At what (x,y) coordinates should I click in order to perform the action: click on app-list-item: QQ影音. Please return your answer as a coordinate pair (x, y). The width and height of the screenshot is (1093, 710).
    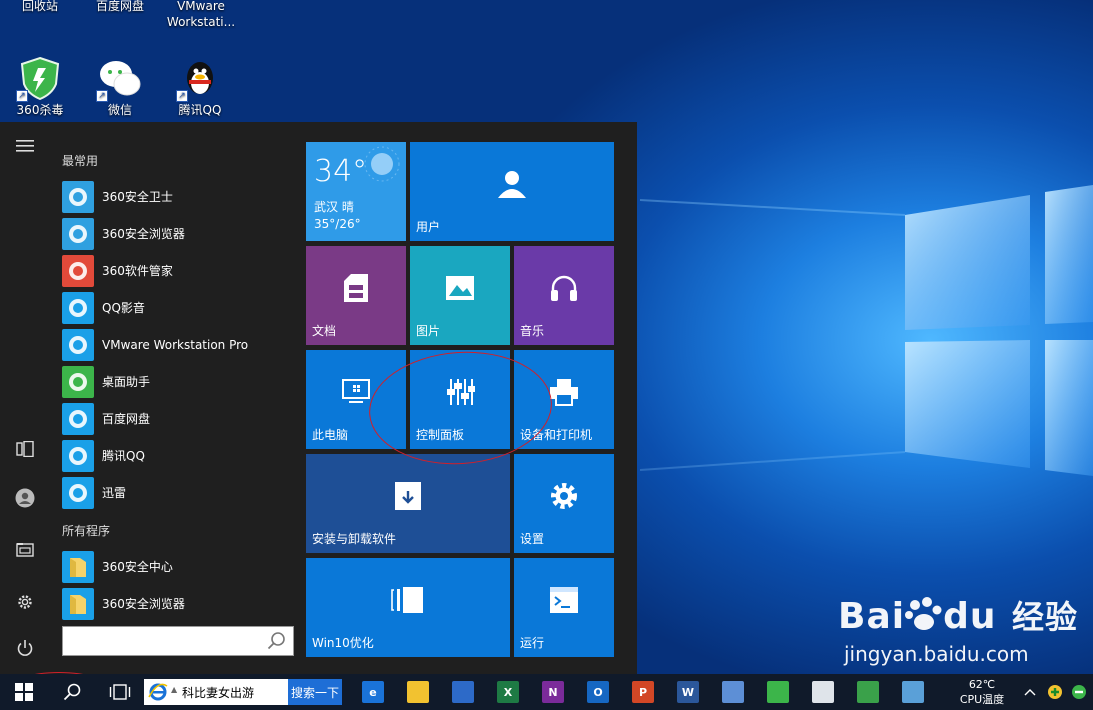
    Looking at the image, I should click on (180, 307).